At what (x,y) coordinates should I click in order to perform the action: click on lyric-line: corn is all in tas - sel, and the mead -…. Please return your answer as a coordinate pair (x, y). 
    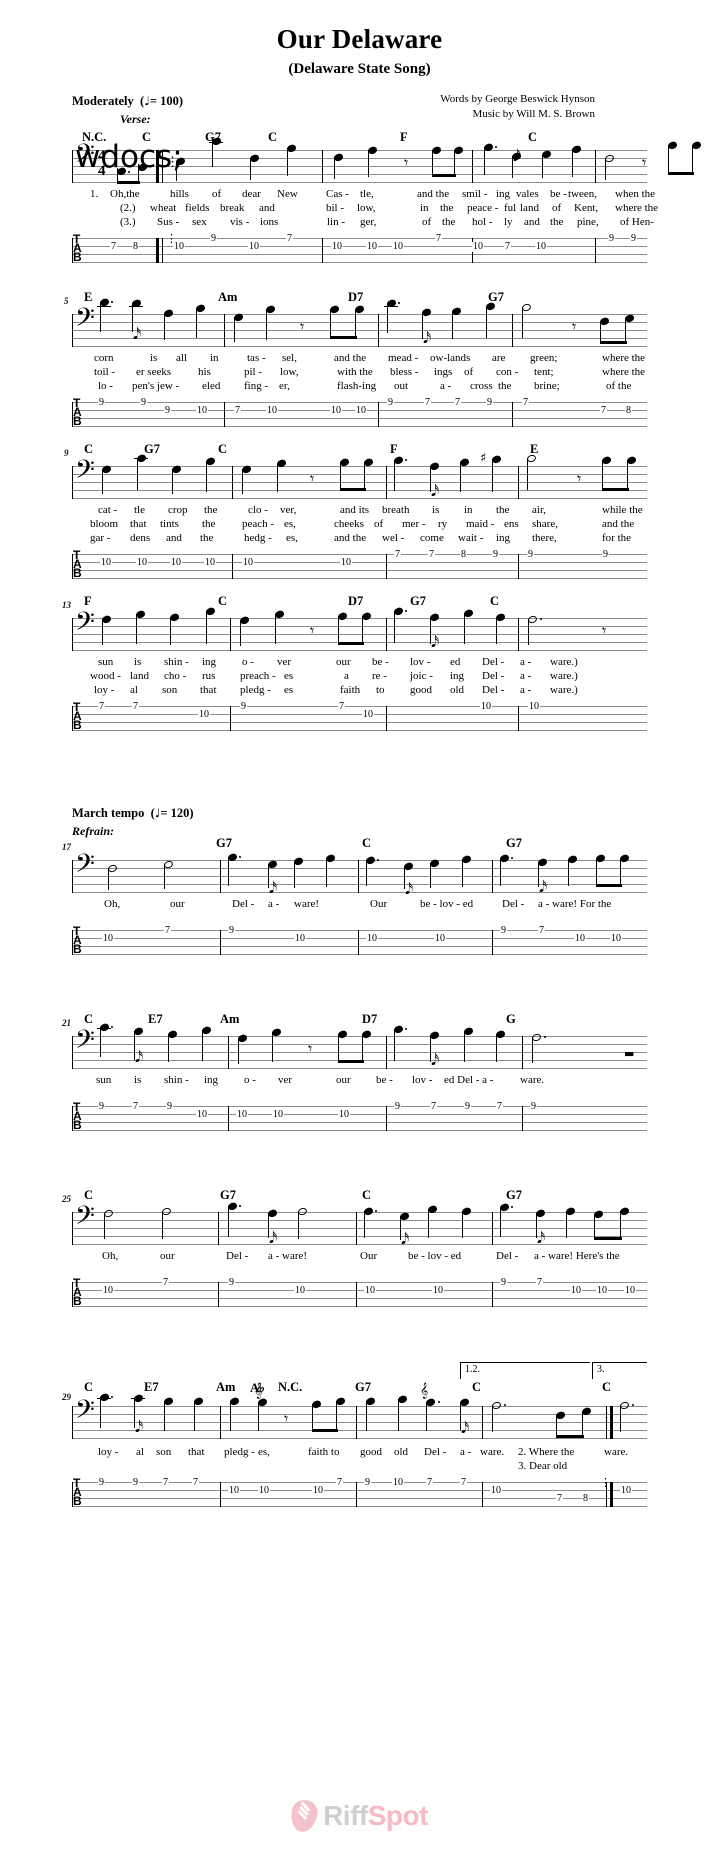
    Looking at the image, I should click on (359, 358).